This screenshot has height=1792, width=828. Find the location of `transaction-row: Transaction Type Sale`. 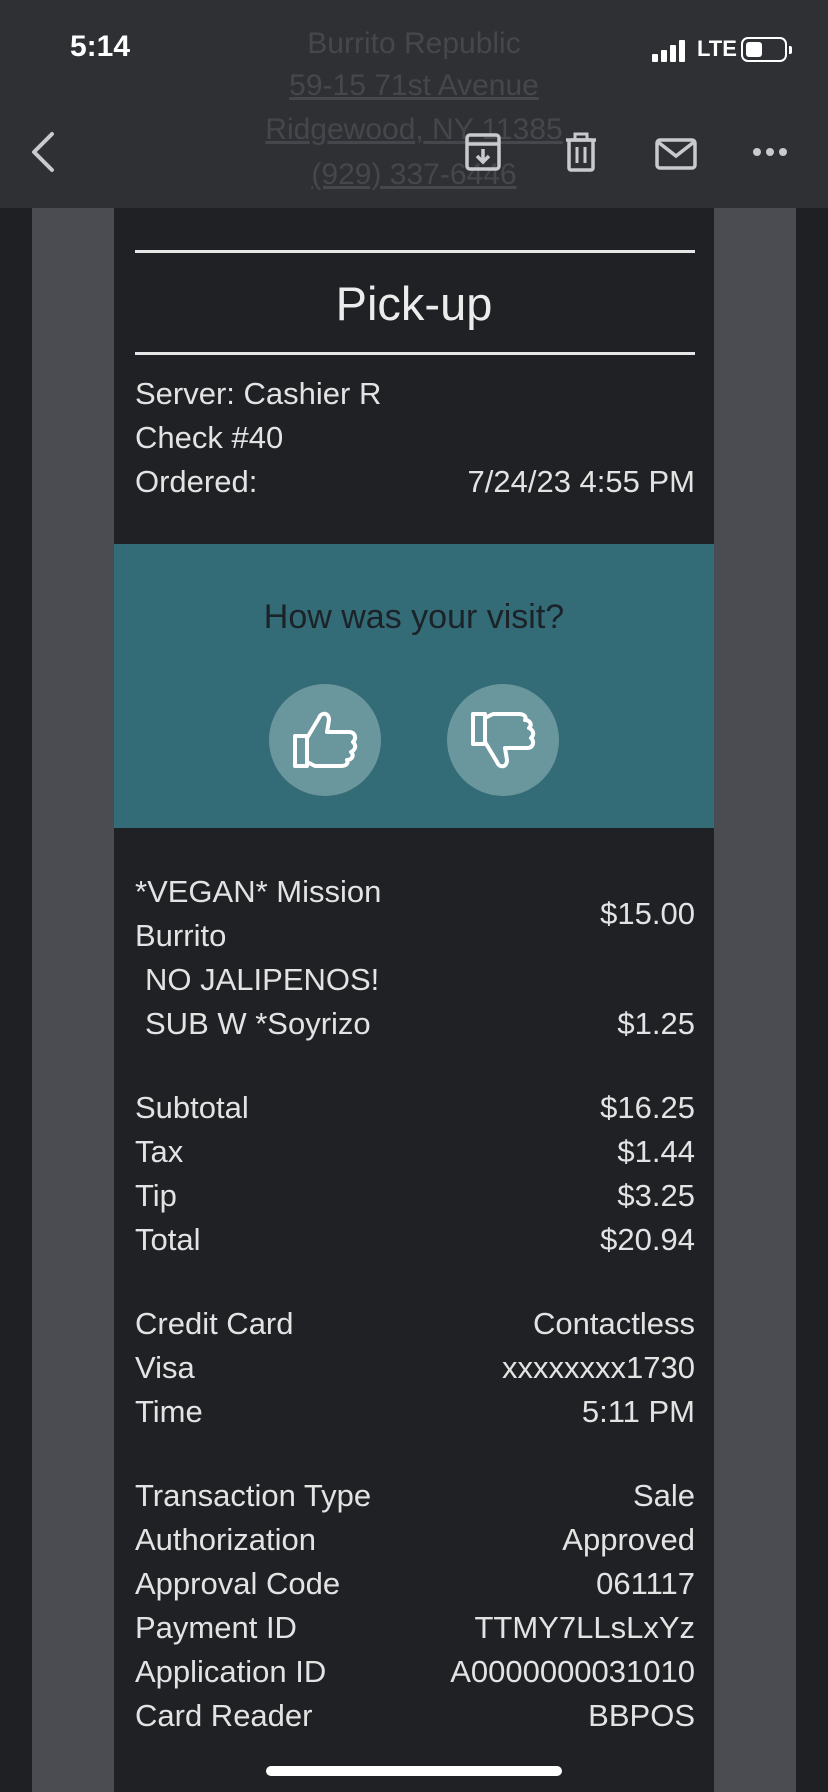

transaction-row: Transaction Type Sale is located at coordinates (415, 1496).